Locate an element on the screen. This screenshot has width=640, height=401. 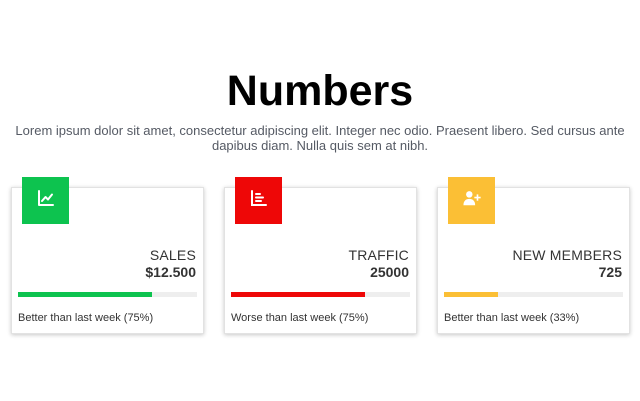
user-plus-icon is located at coordinates (471, 200).